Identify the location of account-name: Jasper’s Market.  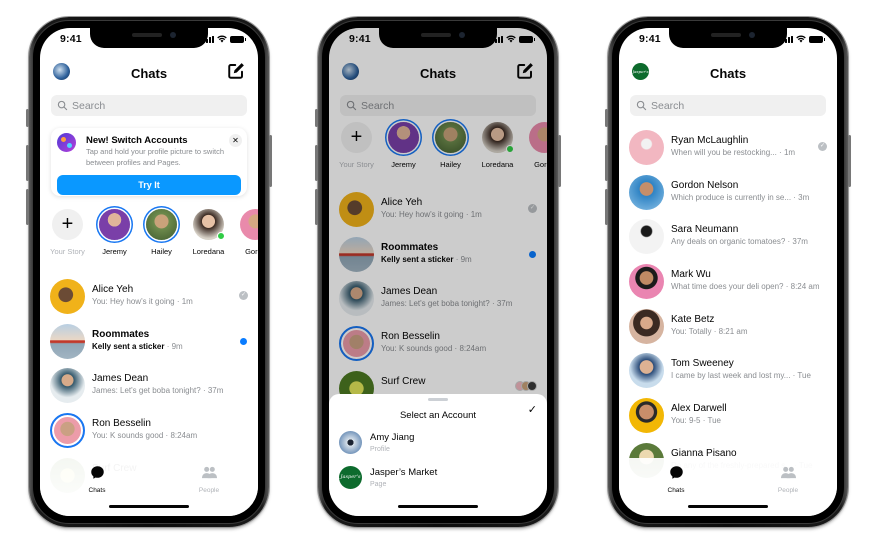
(404, 472).